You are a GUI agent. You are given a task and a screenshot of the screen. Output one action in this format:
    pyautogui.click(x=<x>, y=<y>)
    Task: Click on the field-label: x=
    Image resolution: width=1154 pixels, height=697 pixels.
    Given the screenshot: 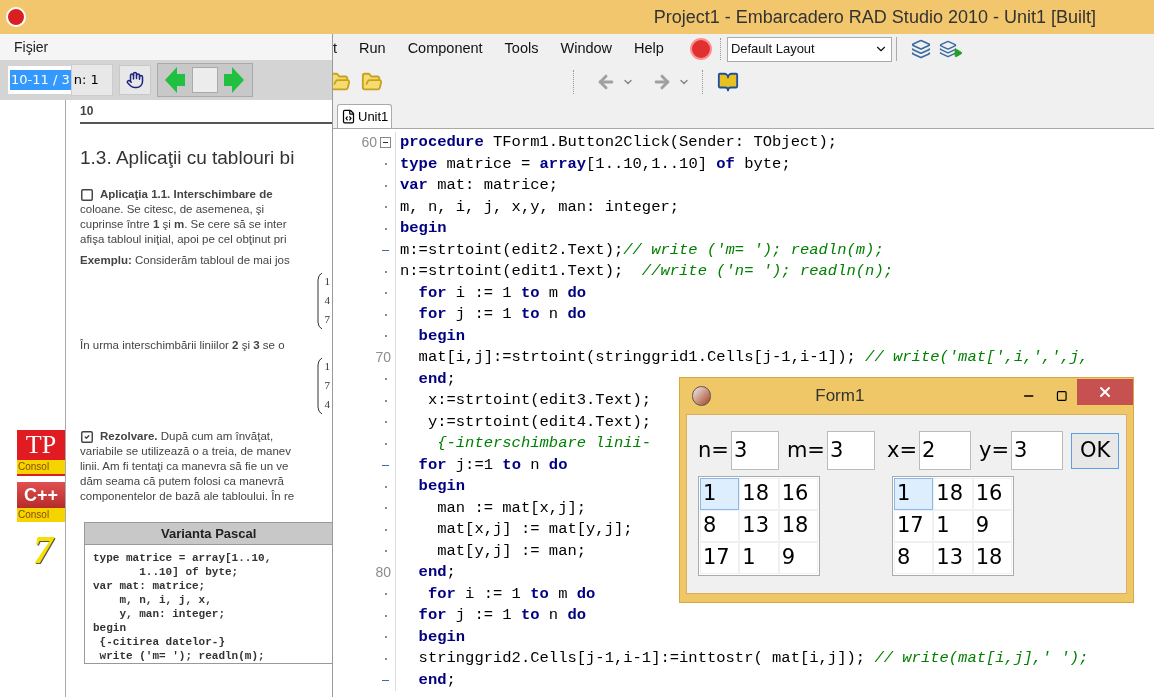 What is the action you would take?
    pyautogui.click(x=901, y=450)
    